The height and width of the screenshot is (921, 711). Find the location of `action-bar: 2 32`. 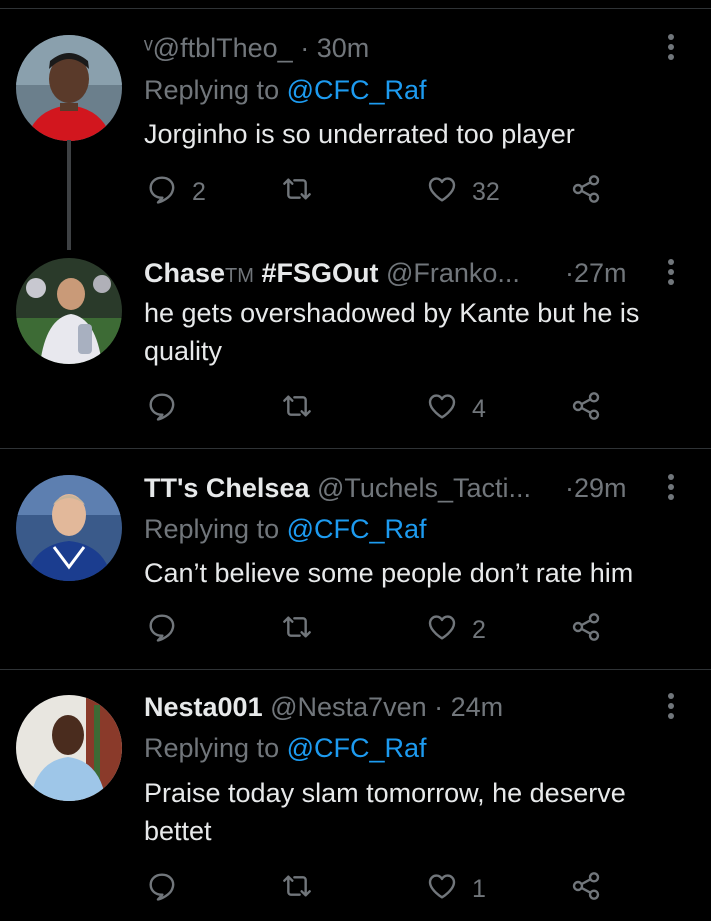

action-bar: 2 32 is located at coordinates (379, 192).